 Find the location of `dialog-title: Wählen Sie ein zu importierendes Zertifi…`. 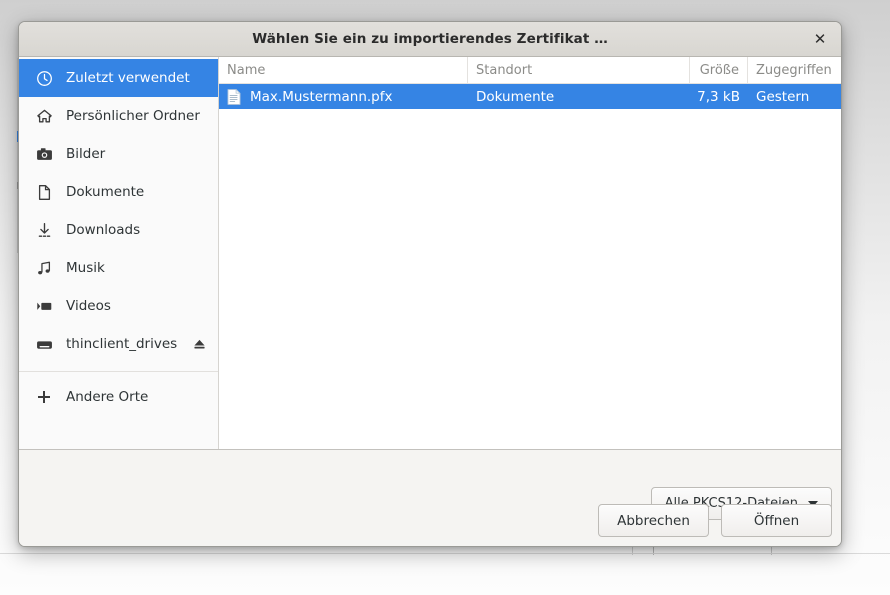

dialog-title: Wählen Sie ein zu importierendes Zertifi… is located at coordinates (430, 39).